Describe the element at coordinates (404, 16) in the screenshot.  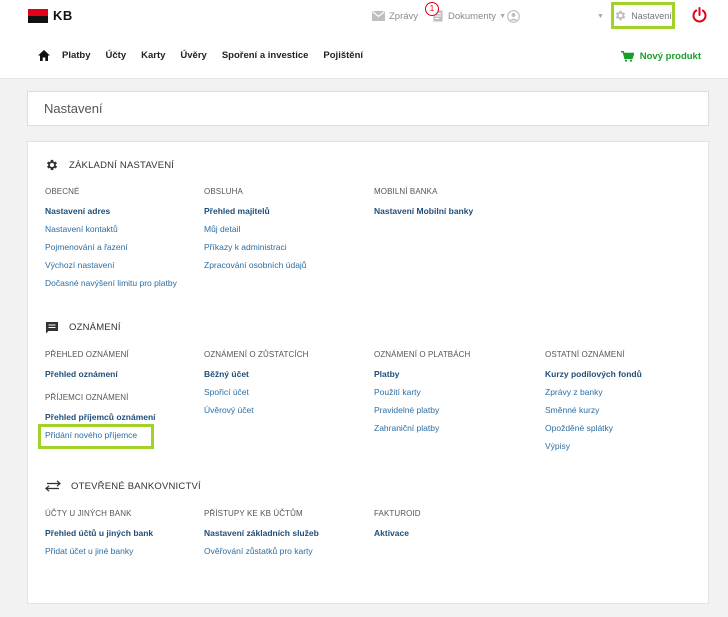
I see `messages-label: Zprávy` at that location.